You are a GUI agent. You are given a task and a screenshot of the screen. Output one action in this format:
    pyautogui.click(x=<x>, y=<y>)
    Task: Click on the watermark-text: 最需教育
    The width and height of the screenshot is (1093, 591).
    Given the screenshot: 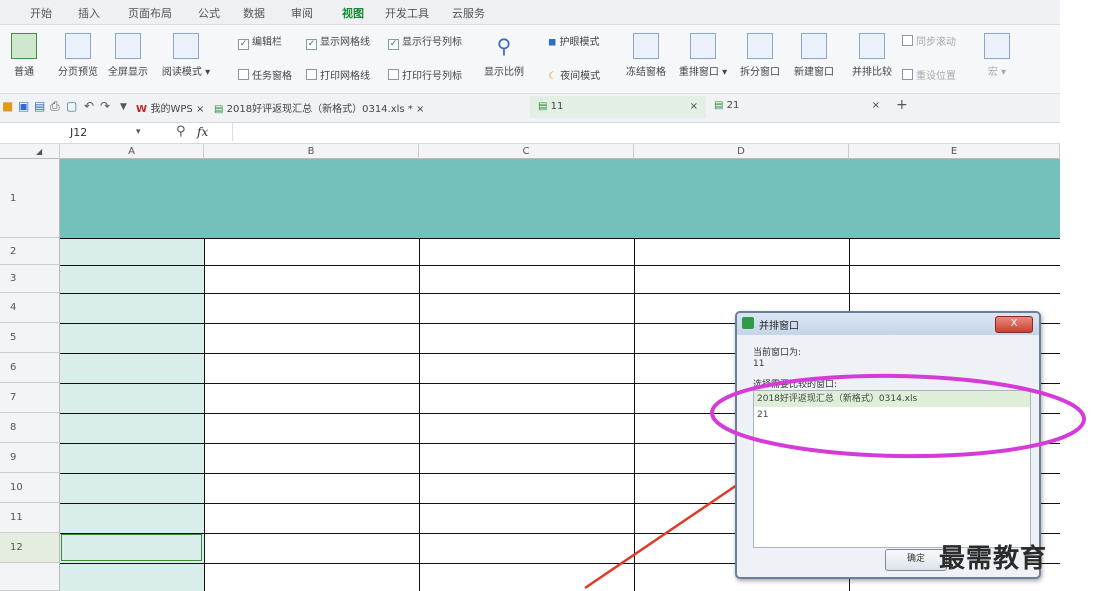 What is the action you would take?
    pyautogui.click(x=993, y=559)
    